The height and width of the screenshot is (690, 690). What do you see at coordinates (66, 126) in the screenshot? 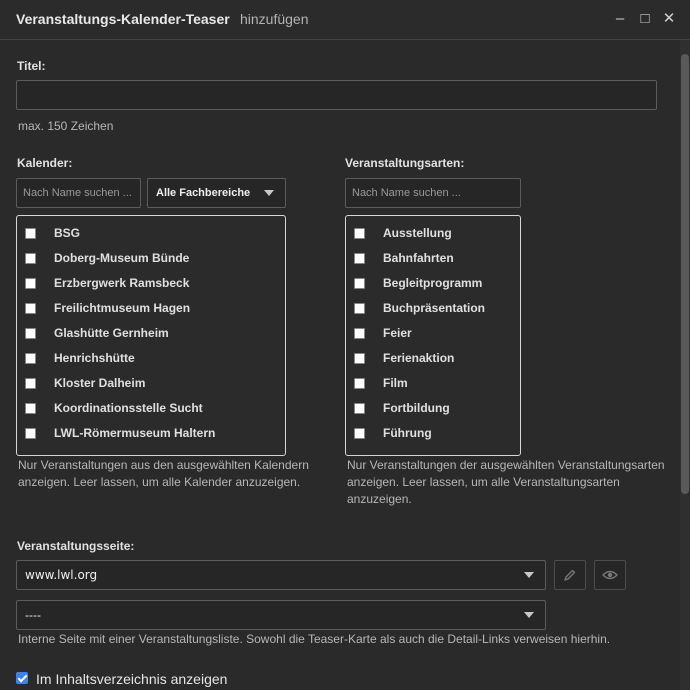
I see `titel-help: max. 150 Zeichen` at bounding box center [66, 126].